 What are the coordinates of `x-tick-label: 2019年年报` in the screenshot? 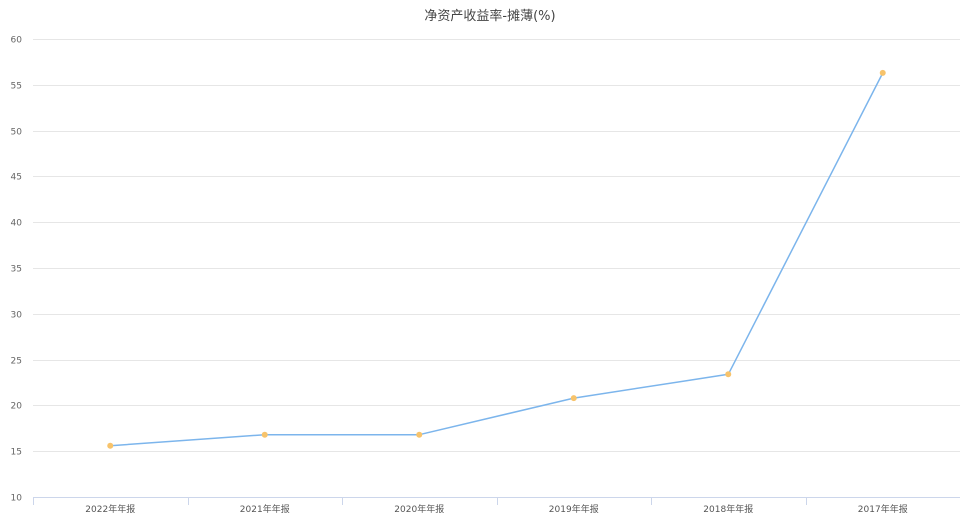 It's located at (574, 509).